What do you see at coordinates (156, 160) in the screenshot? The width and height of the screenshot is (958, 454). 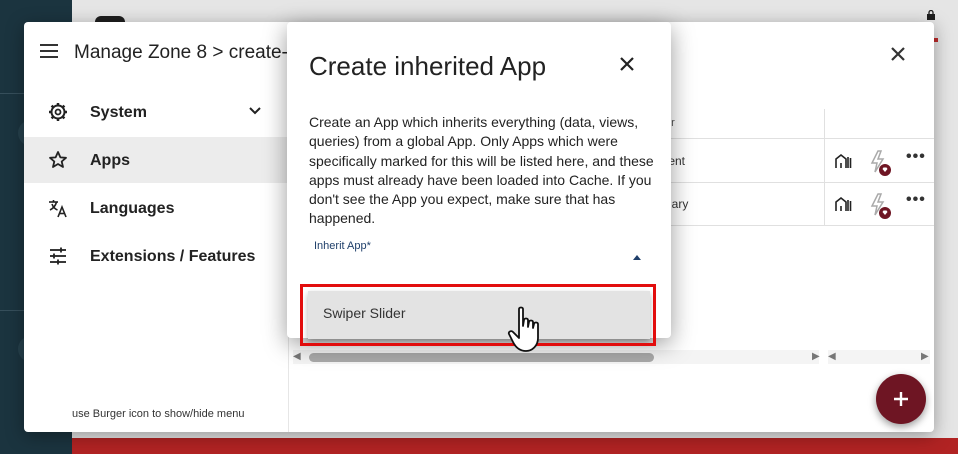 I see `sidebar-item-apps: Apps` at bounding box center [156, 160].